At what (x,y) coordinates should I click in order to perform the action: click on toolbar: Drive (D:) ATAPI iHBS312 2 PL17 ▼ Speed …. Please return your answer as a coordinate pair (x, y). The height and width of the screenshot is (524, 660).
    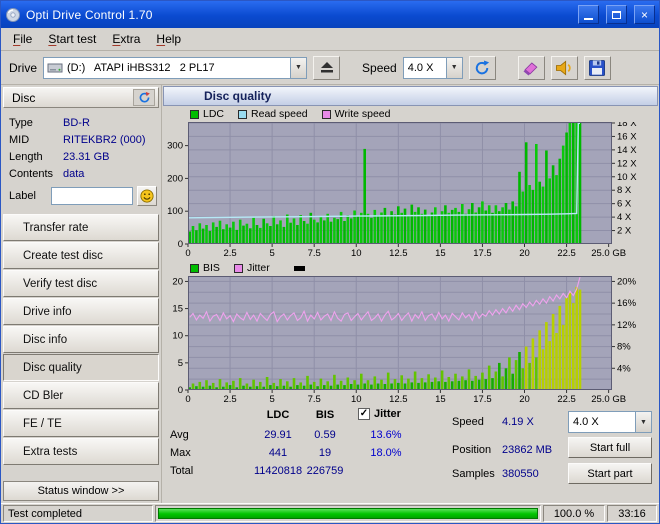
    Looking at the image, I should click on (330, 68).